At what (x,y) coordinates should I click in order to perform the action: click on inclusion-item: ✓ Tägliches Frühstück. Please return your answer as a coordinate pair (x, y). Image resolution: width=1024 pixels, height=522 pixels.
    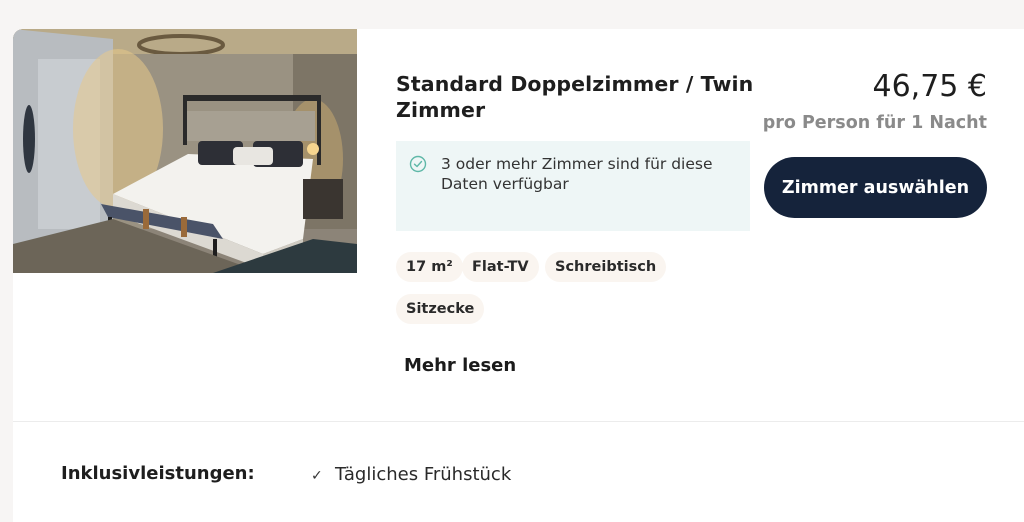
    Looking at the image, I should click on (411, 475).